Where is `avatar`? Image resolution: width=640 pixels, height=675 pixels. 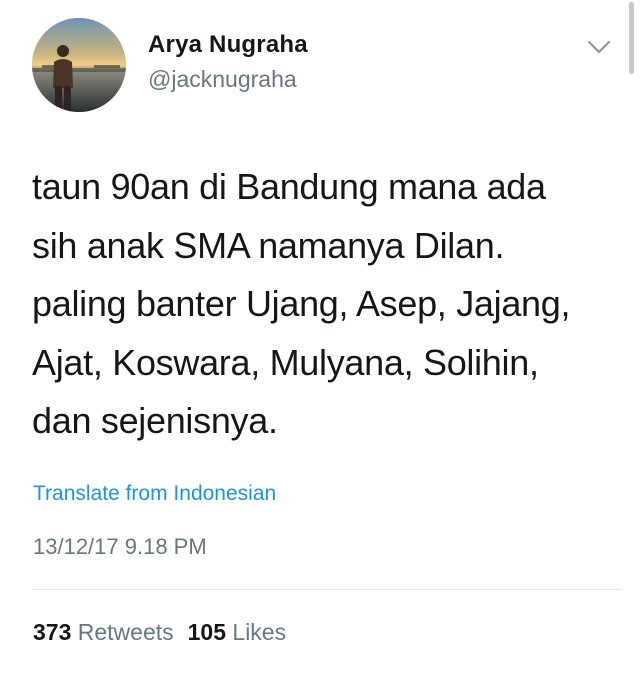 avatar is located at coordinates (79, 65).